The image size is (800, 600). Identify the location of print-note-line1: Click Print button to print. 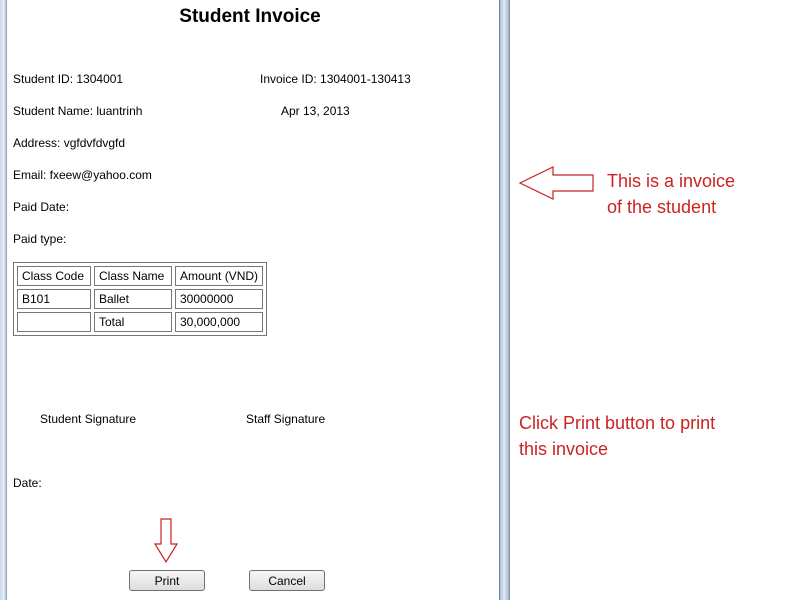
(617, 423).